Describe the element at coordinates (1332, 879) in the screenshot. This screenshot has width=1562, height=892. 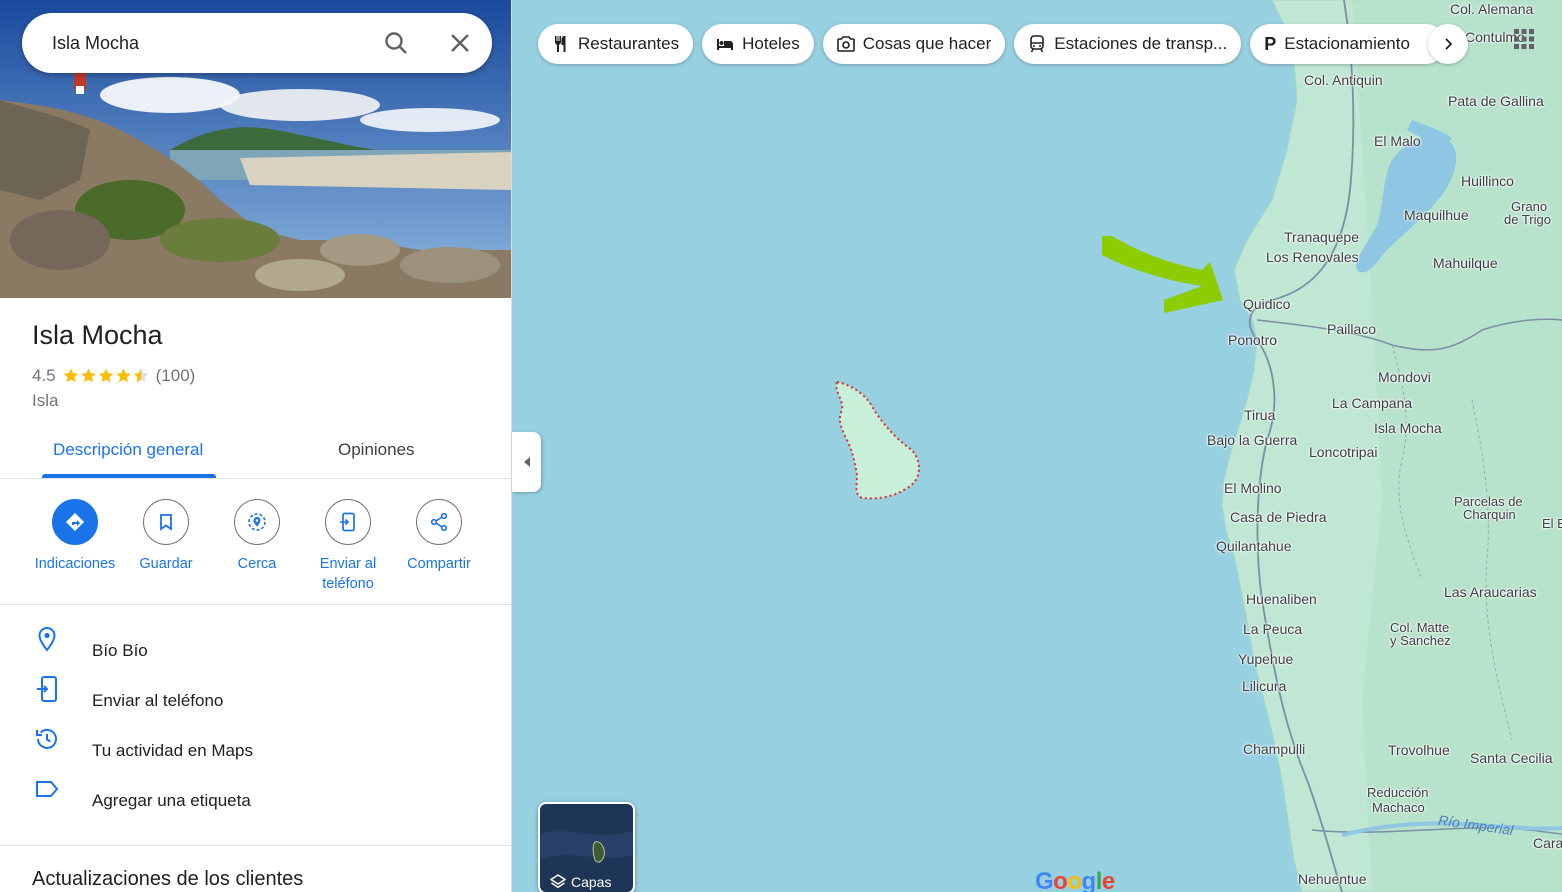
I see `place-label: Nehuentue` at that location.